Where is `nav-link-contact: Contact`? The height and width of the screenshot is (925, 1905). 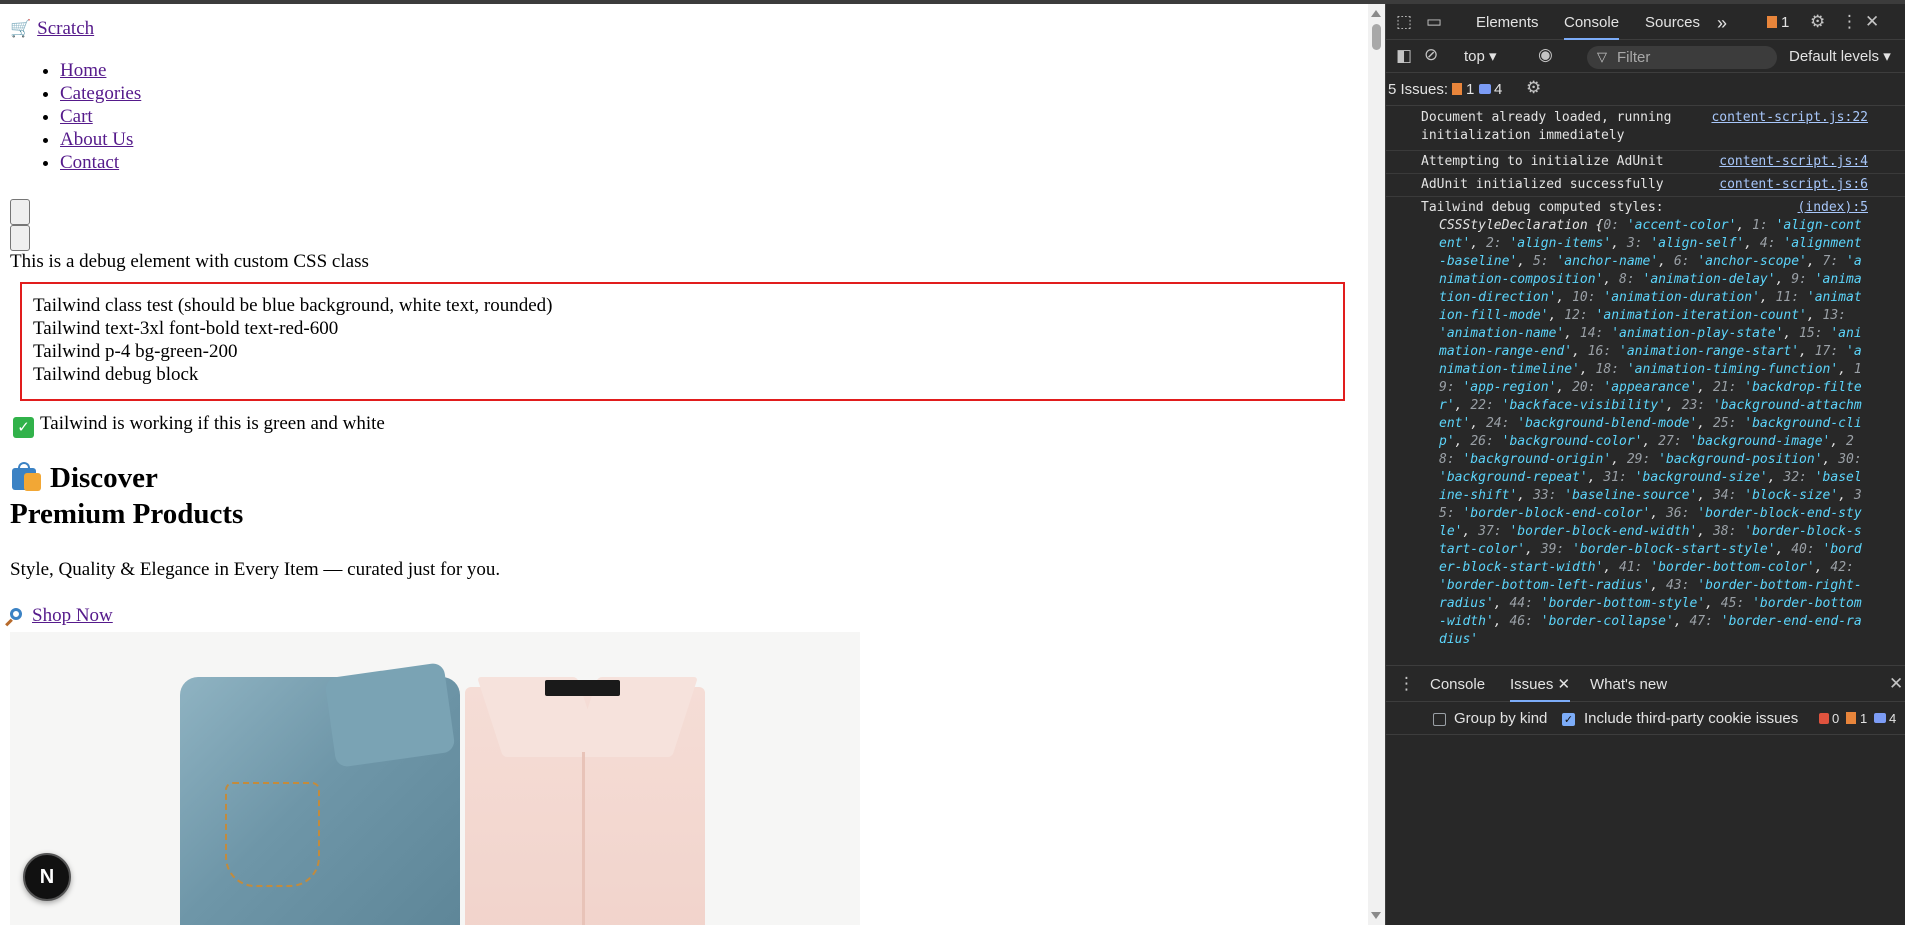
nav-link-contact: Contact is located at coordinates (89, 162).